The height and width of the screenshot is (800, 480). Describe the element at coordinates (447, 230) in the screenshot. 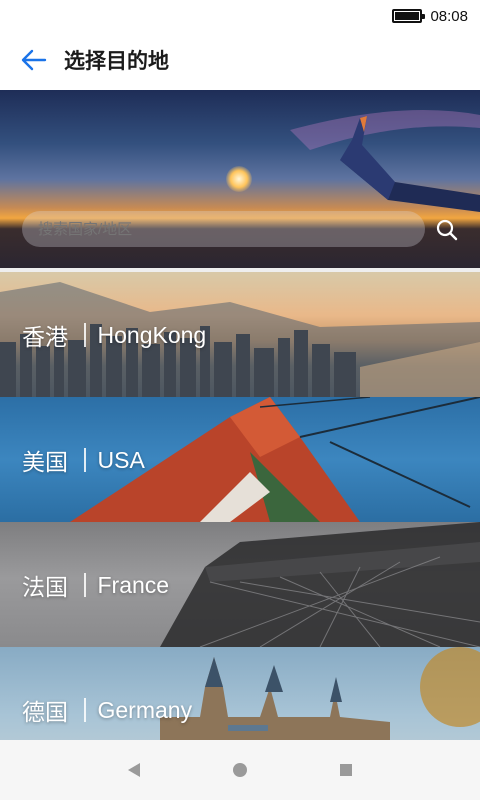

I see `search-icon` at that location.